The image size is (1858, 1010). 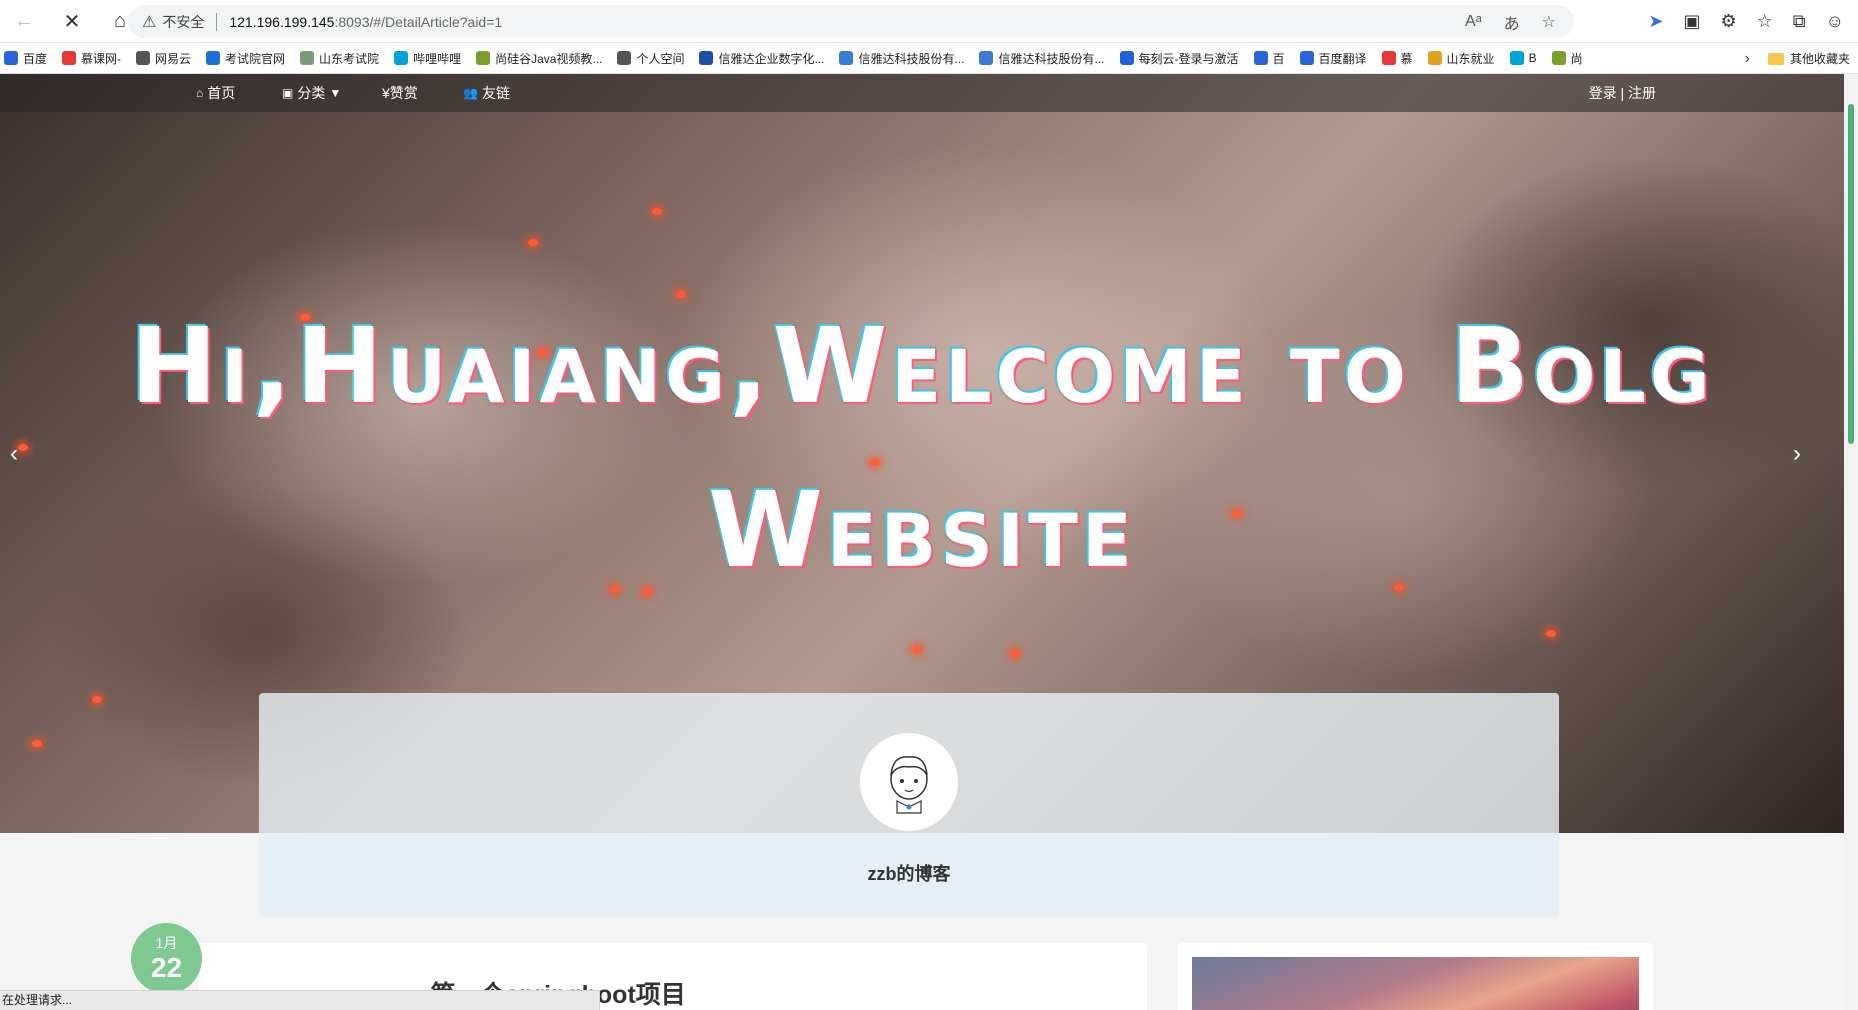 I want to click on stop-loading-icon: ✕, so click(x=72, y=21).